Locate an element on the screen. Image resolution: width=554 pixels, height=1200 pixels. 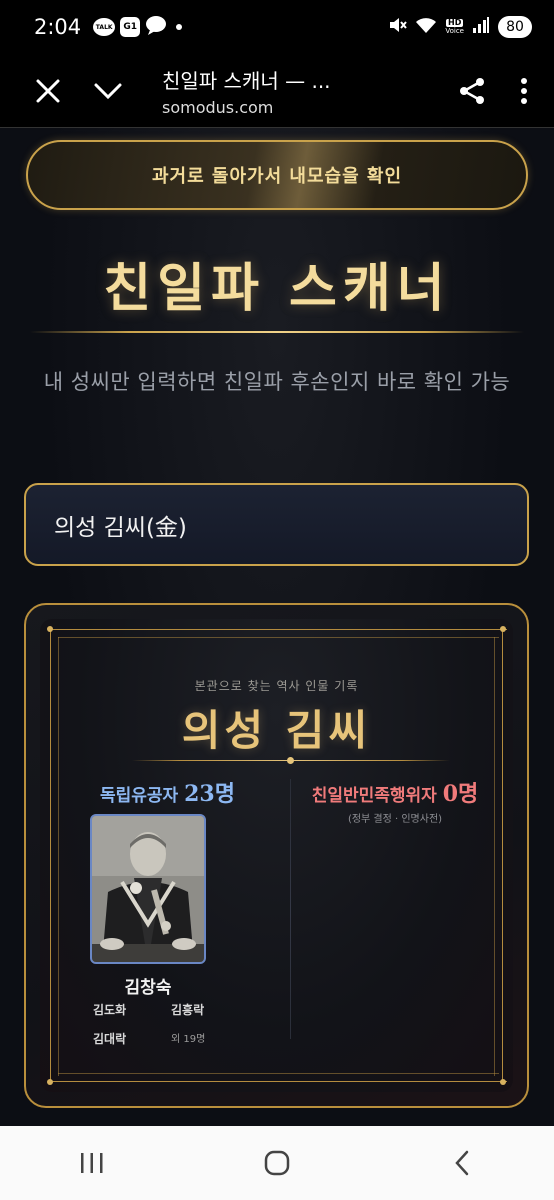
g1-icon: G1 is located at coordinates (130, 27).